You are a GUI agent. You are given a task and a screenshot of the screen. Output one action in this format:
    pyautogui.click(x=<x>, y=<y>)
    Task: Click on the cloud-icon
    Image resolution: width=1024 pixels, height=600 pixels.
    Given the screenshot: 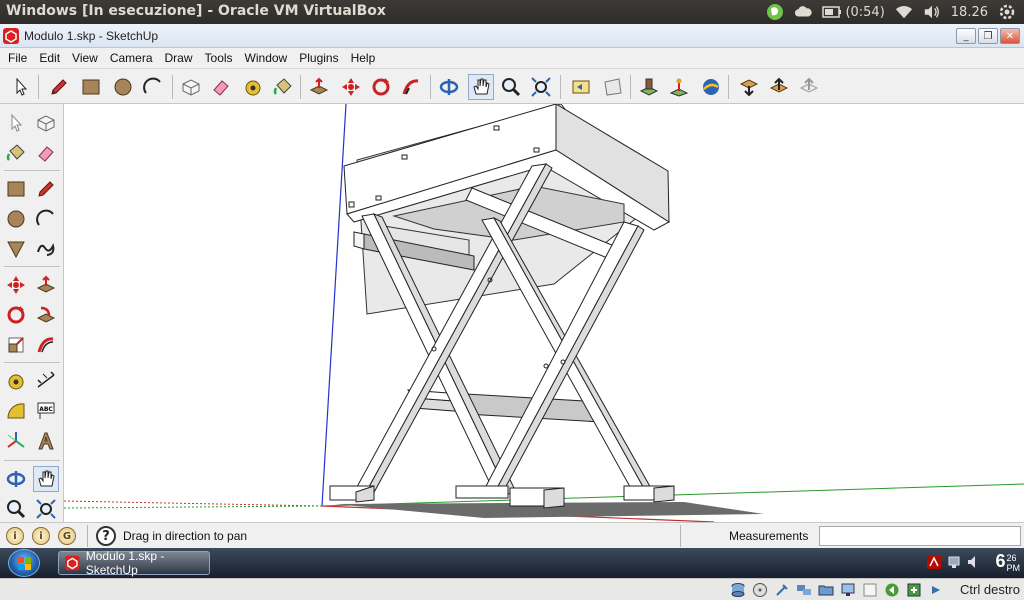 What is the action you would take?
    pyautogui.click(x=803, y=12)
    